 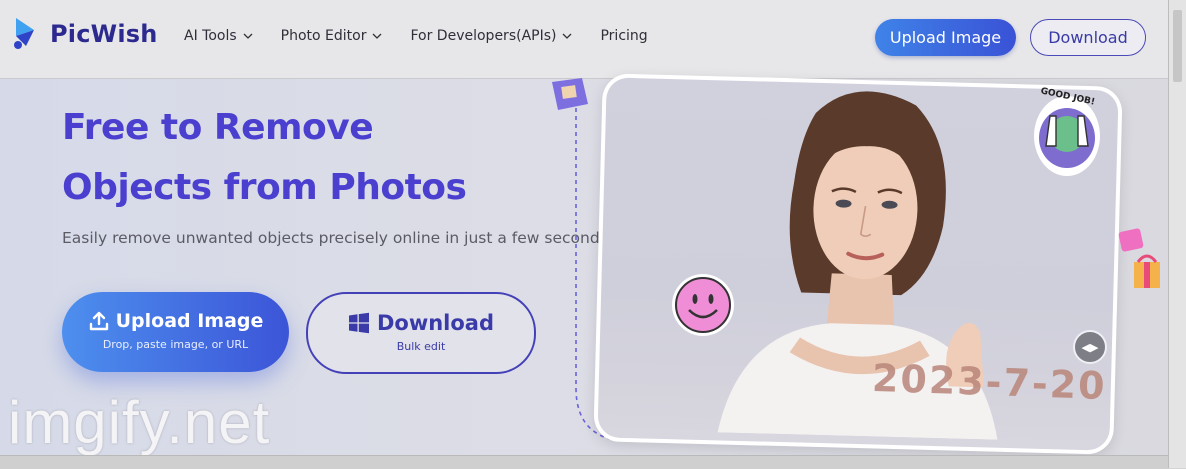 I want to click on hero-title-line-2: Objects from Photos, so click(x=264, y=187).